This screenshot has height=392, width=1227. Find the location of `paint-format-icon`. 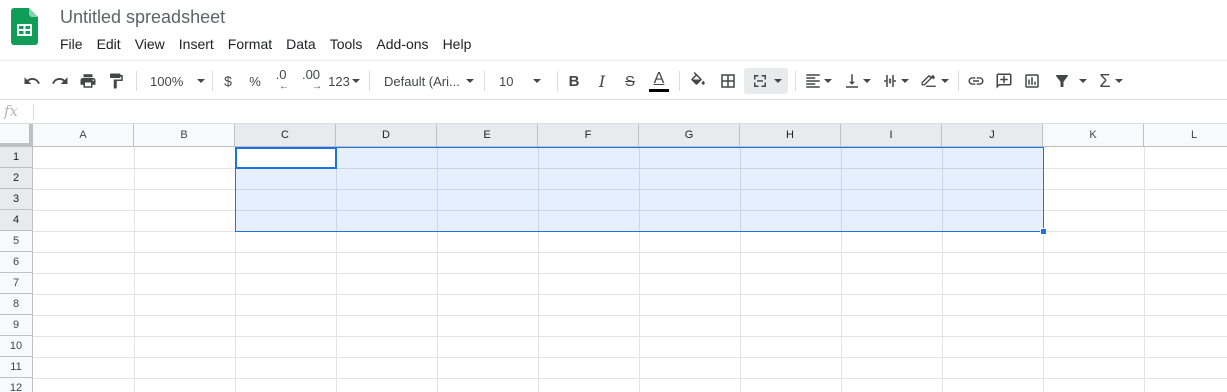

paint-format-icon is located at coordinates (116, 81).